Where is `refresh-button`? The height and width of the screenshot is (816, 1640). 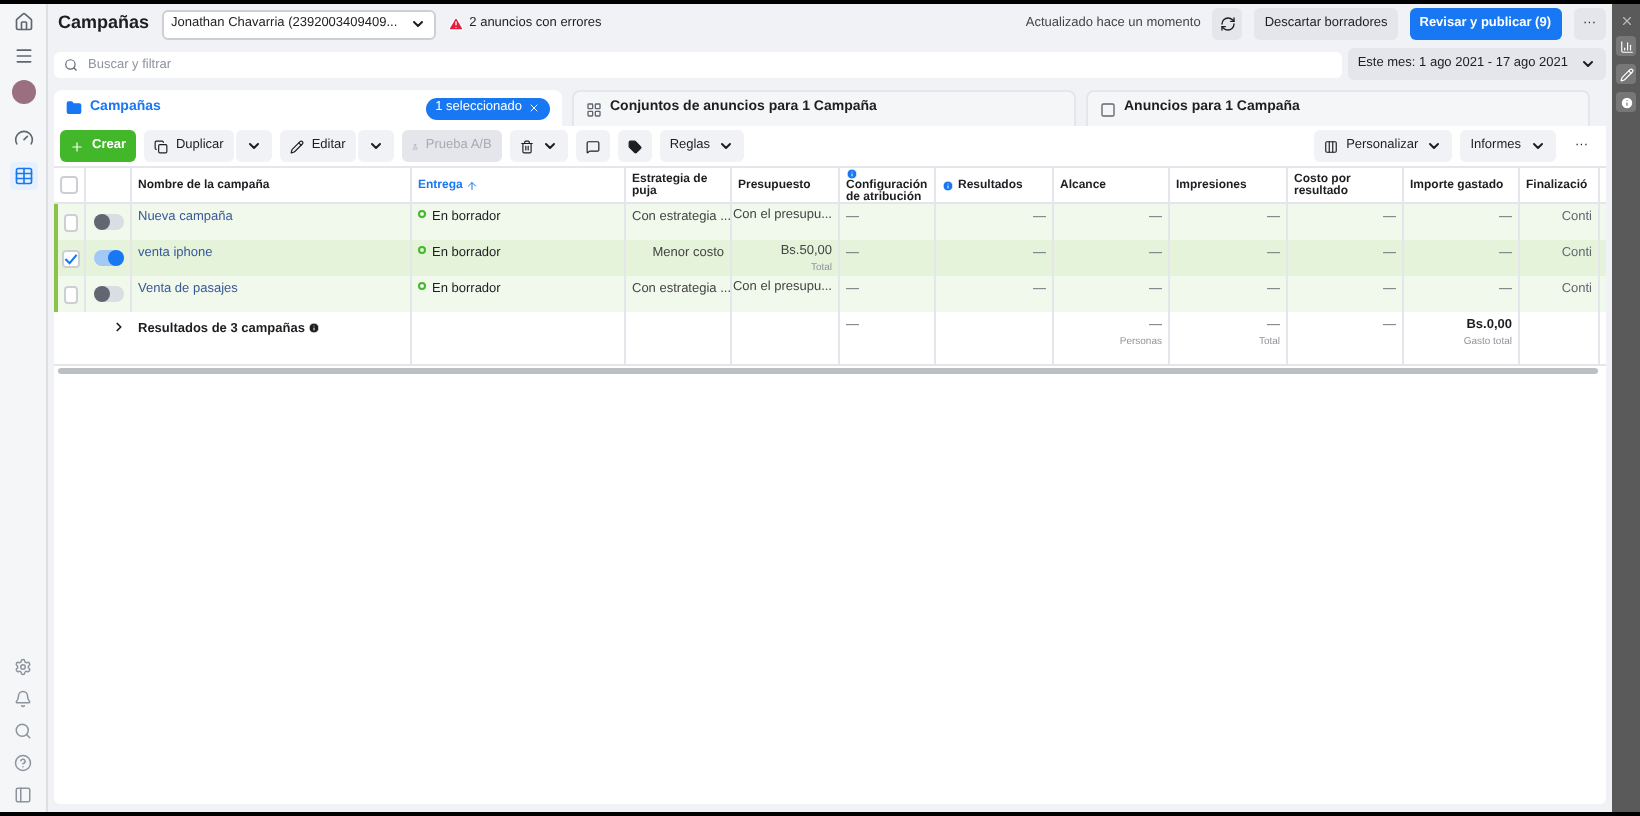 refresh-button is located at coordinates (1227, 24).